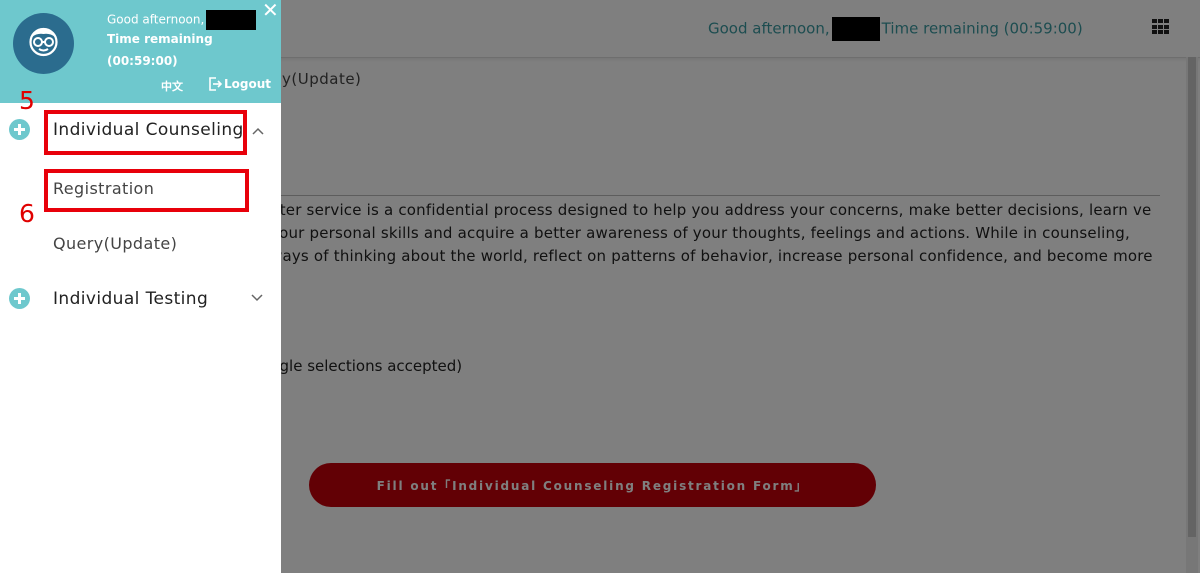 The width and height of the screenshot is (1200, 573). I want to click on drawer-redacted-name, so click(231, 20).